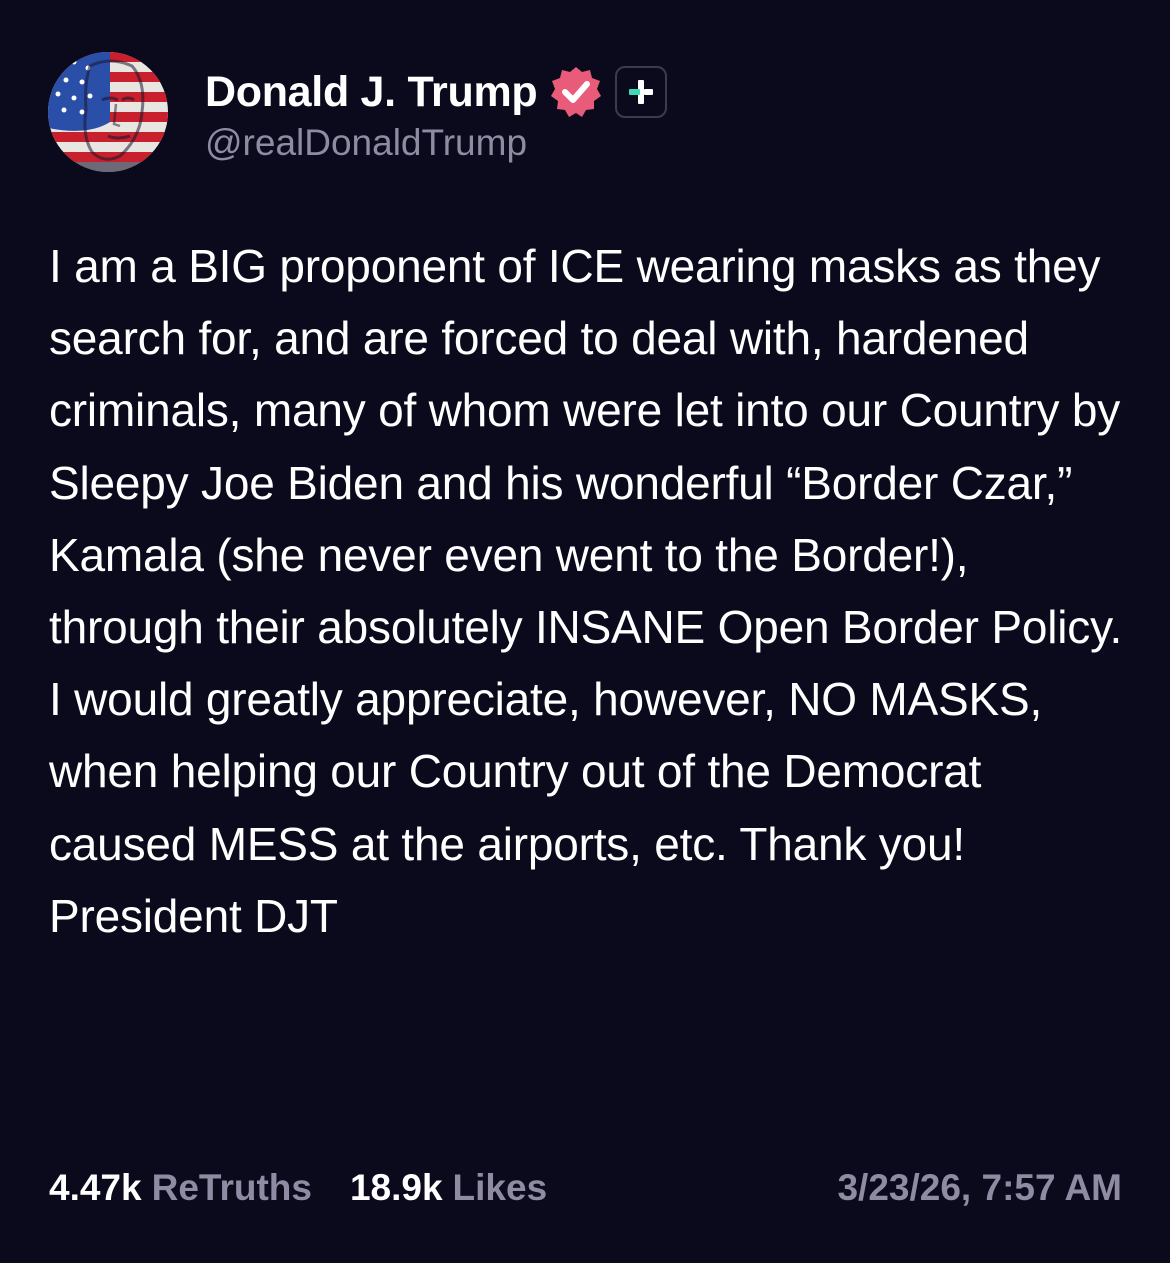  What do you see at coordinates (396, 1187) in the screenshot?
I see `likes-count: 18.9k` at bounding box center [396, 1187].